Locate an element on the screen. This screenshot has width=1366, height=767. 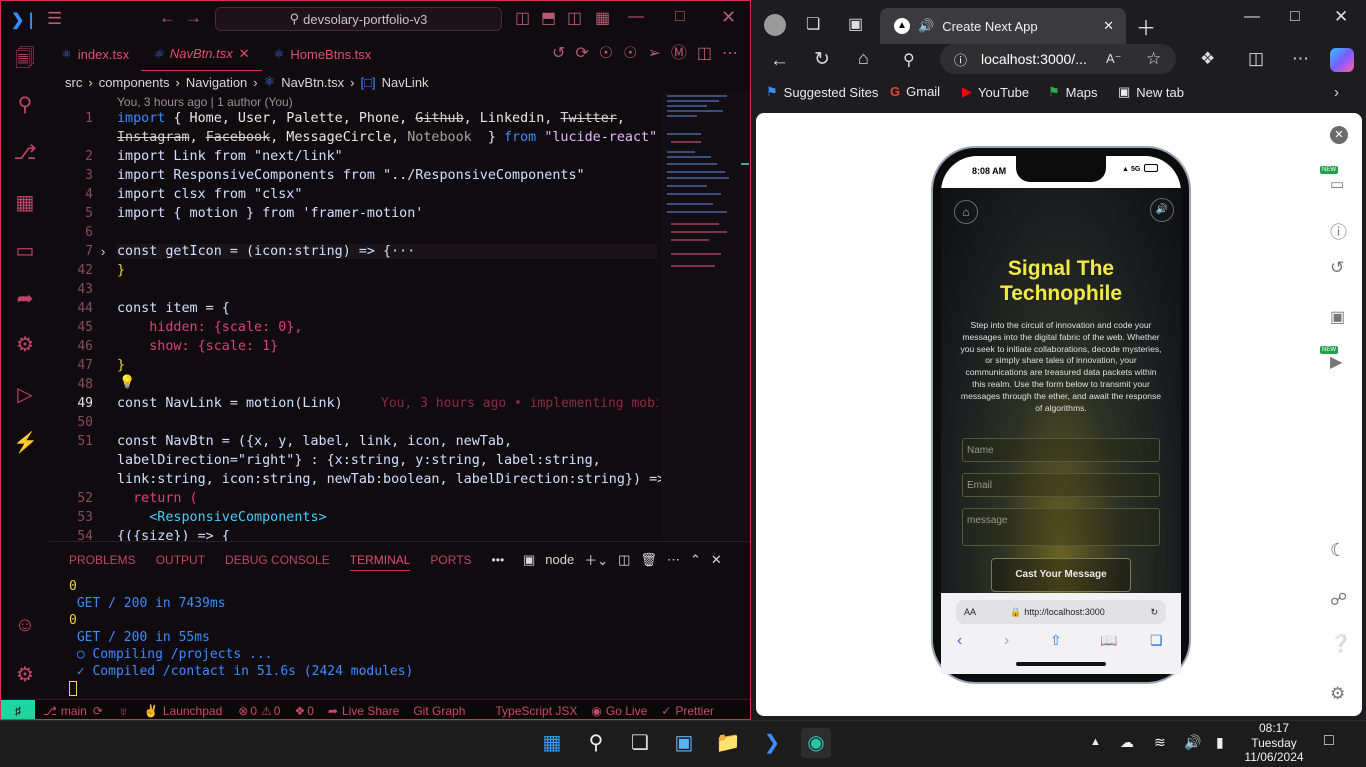
refresh-icon: ↻ is located at coordinates (822, 59).